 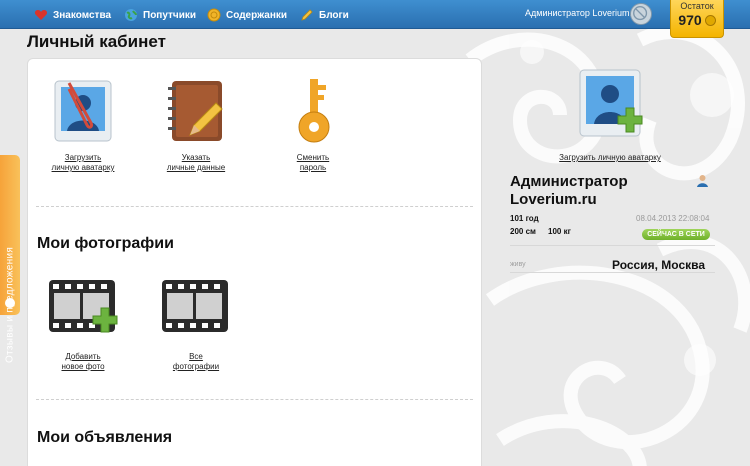 What do you see at coordinates (524, 218) in the screenshot?
I see `profile-age: 101 год` at bounding box center [524, 218].